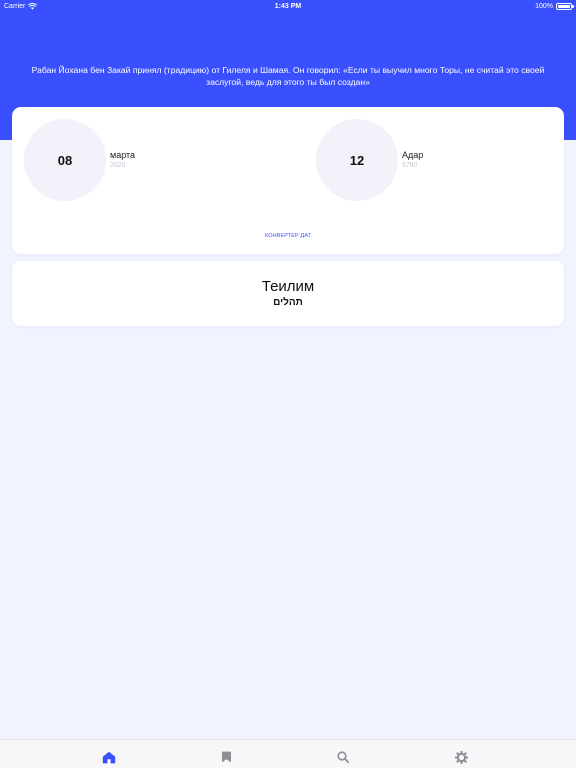  I want to click on status-bar: Carrier 1:43 PM 100%, so click(288, 6).